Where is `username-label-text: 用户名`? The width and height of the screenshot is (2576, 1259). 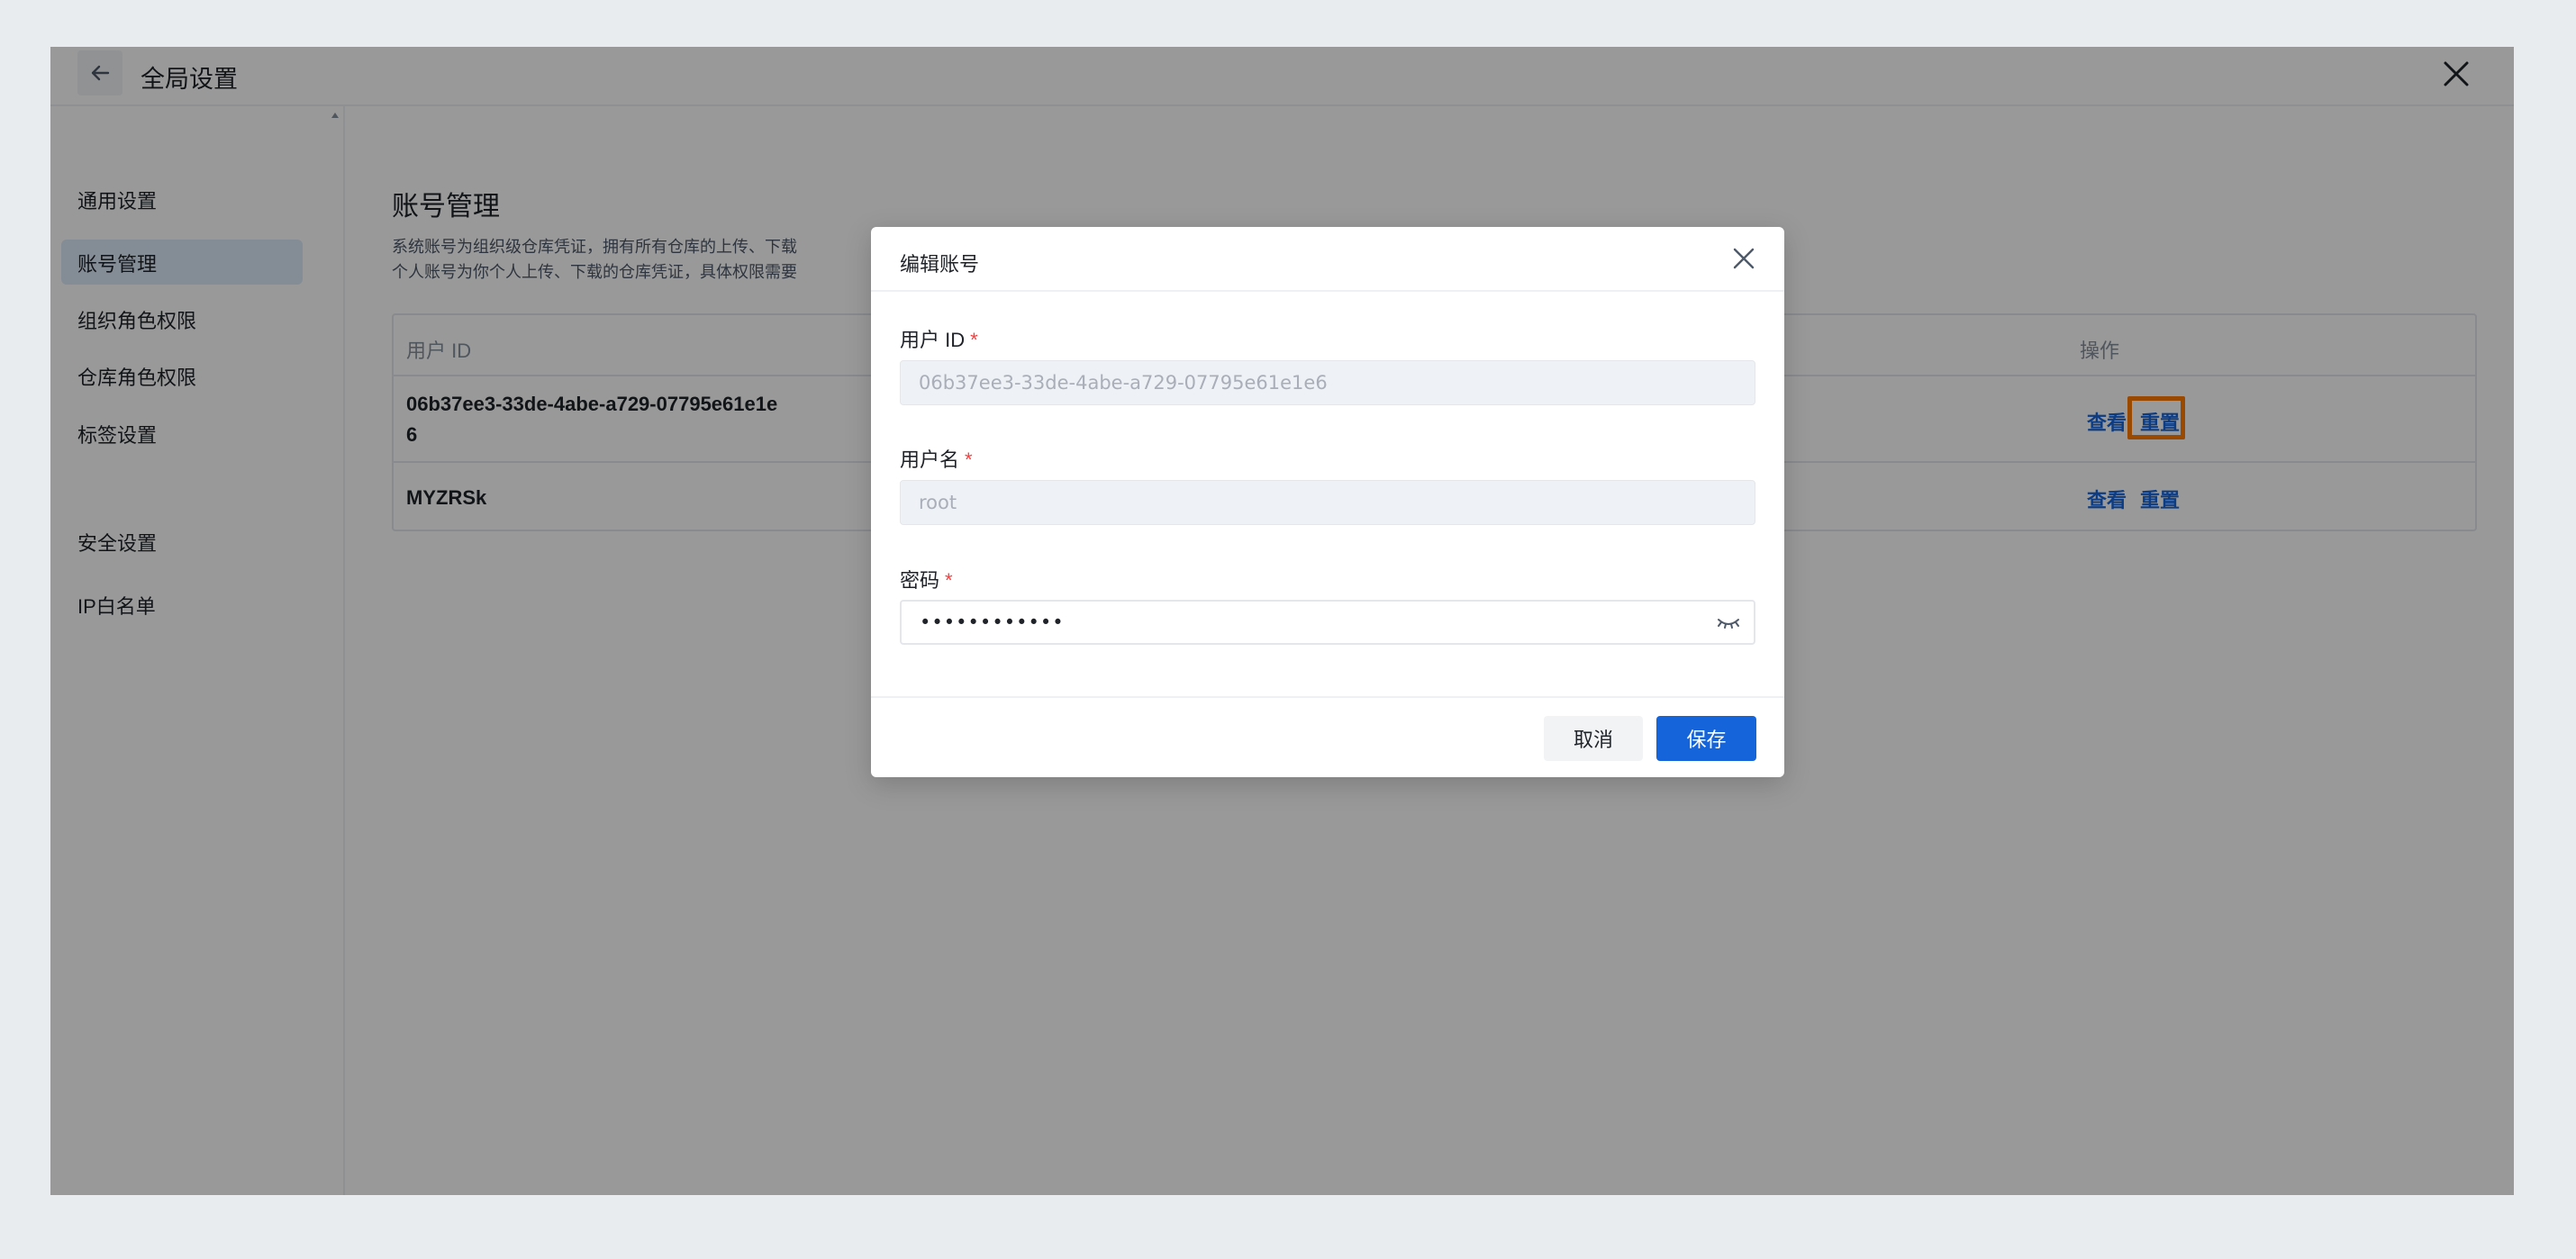 username-label-text: 用户名 is located at coordinates (930, 459).